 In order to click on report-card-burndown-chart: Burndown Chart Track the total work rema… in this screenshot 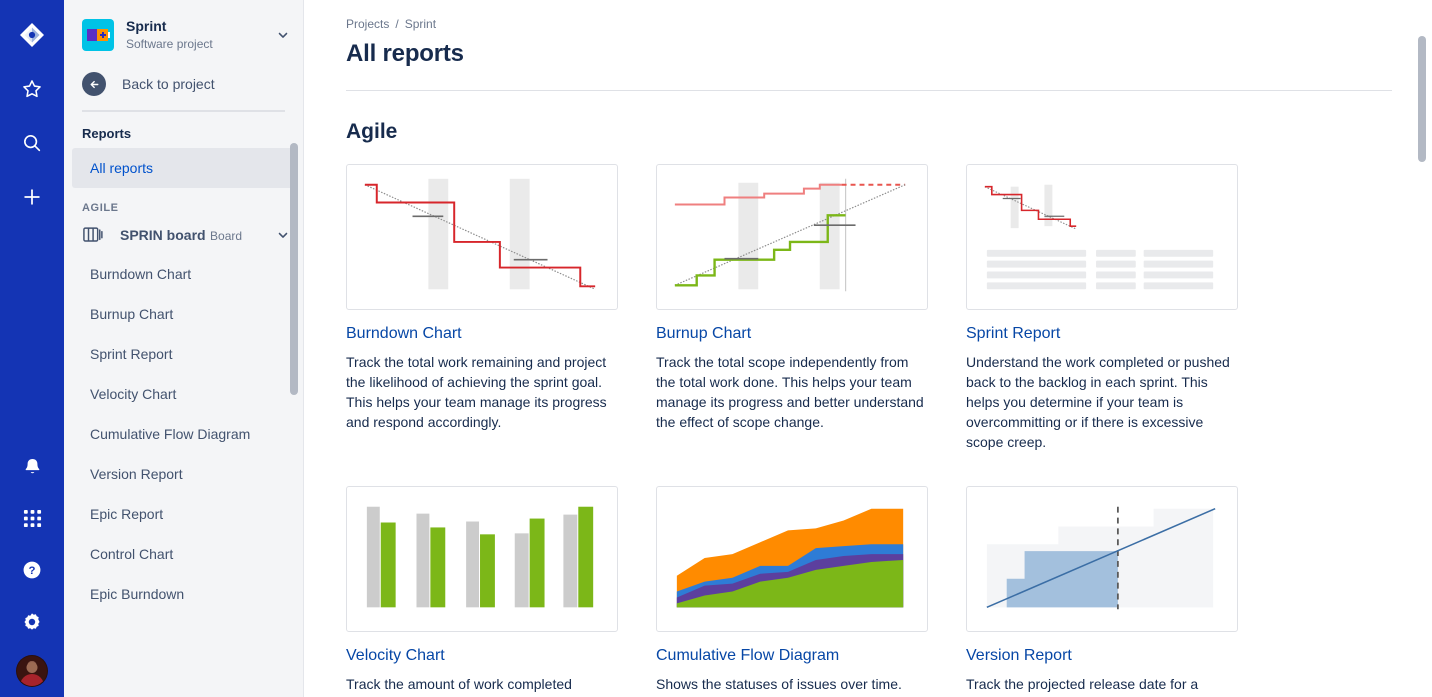, I will do `click(482, 308)`.